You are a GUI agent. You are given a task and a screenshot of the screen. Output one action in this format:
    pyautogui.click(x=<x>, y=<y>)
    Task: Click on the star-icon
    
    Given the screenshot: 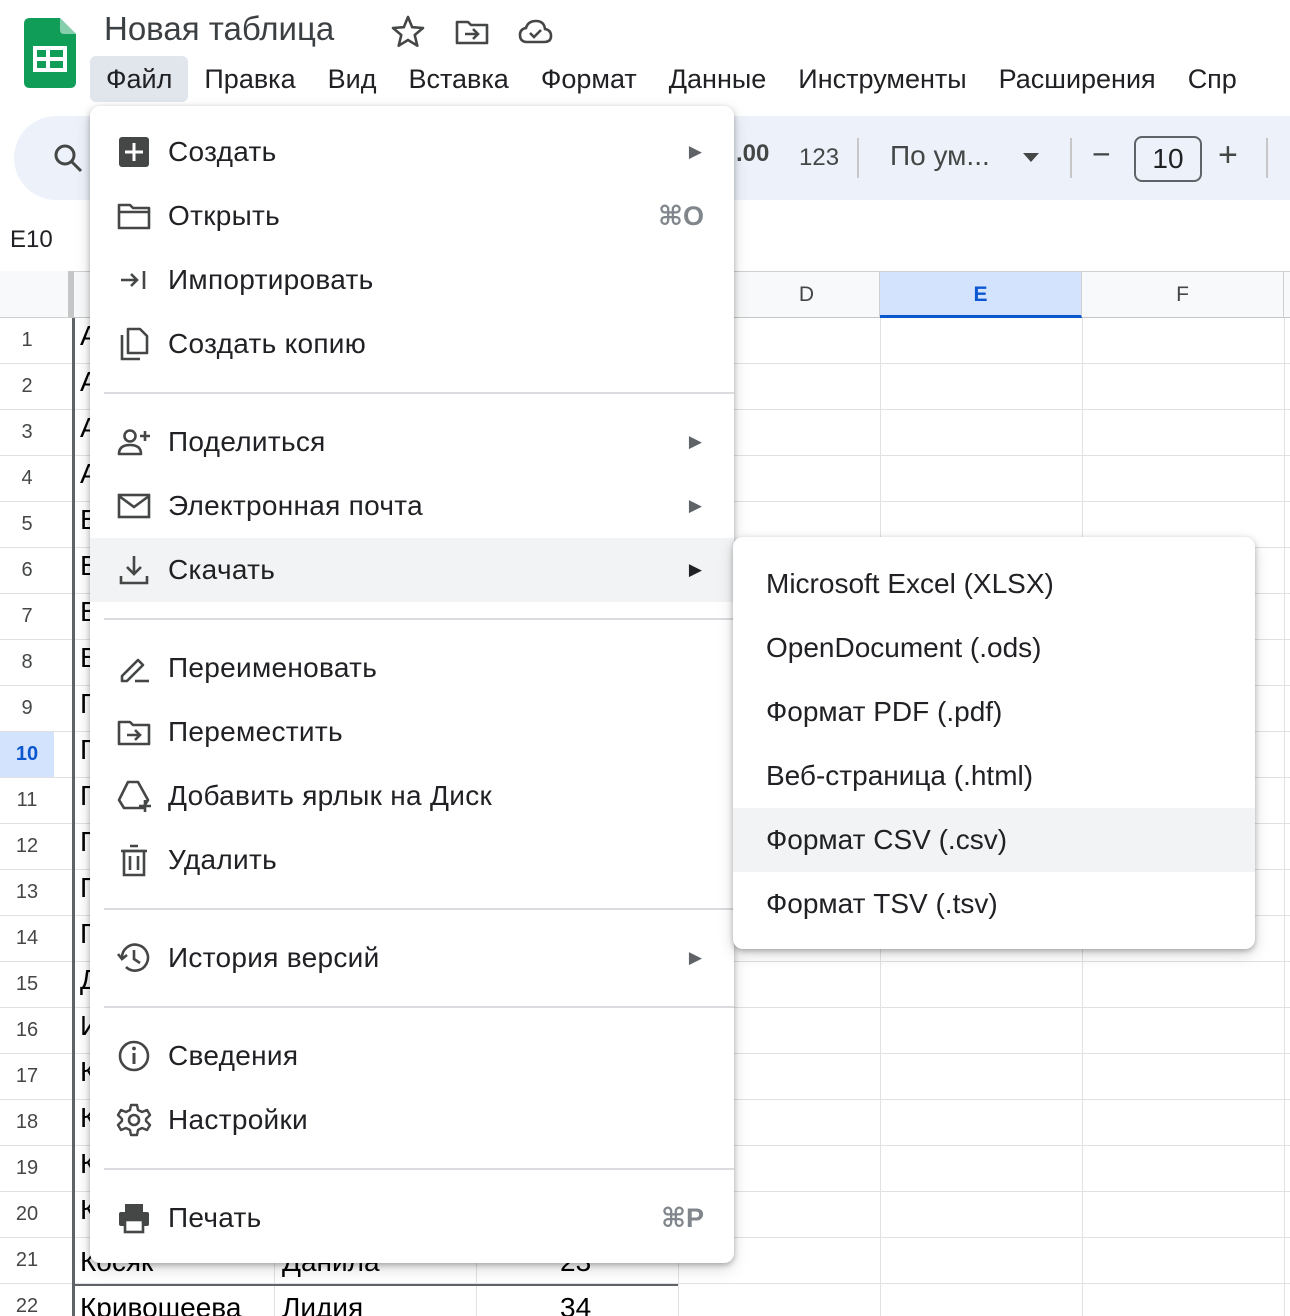 What is the action you would take?
    pyautogui.click(x=408, y=32)
    